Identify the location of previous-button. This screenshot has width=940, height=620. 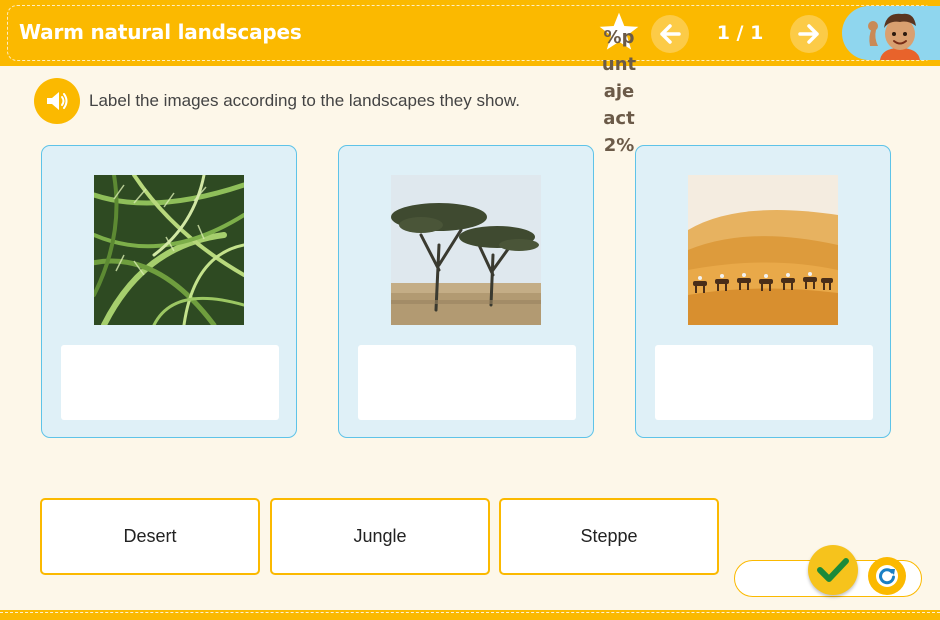
(670, 34).